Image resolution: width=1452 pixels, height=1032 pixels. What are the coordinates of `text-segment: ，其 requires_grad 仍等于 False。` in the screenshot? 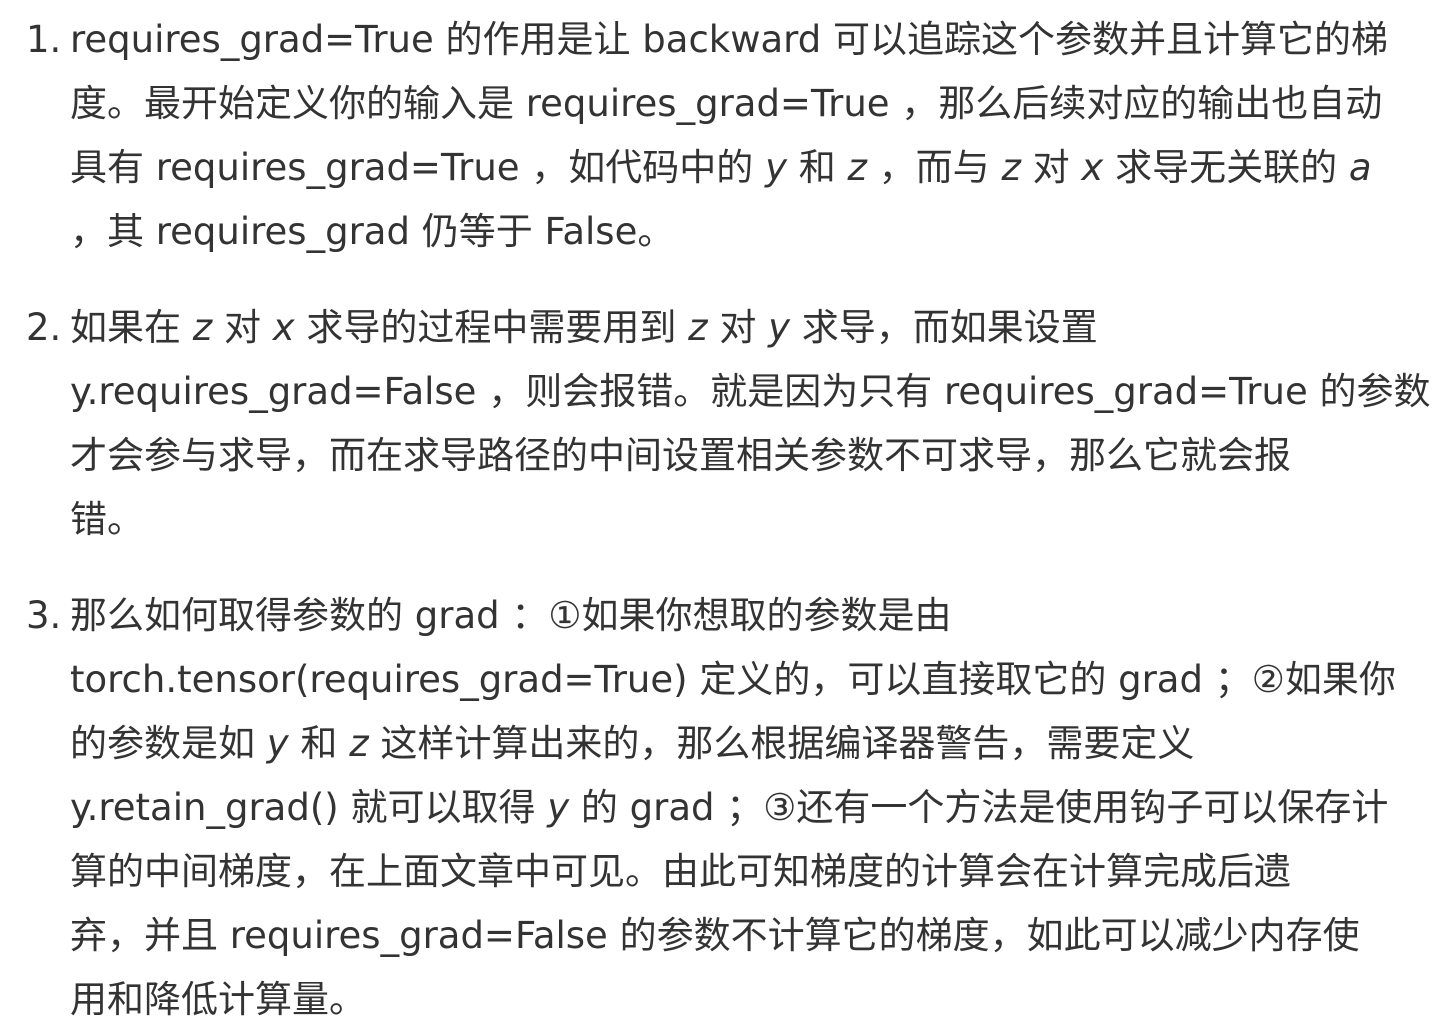 It's located at (372, 231).